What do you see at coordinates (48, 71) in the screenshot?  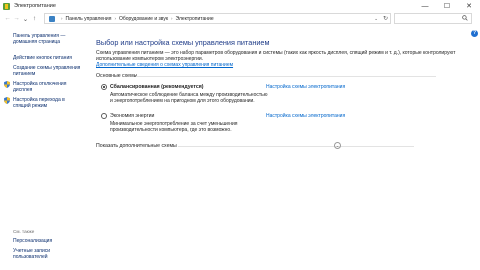 I see `sidebar-item-create-plan: Создание схемы управления питанием` at bounding box center [48, 71].